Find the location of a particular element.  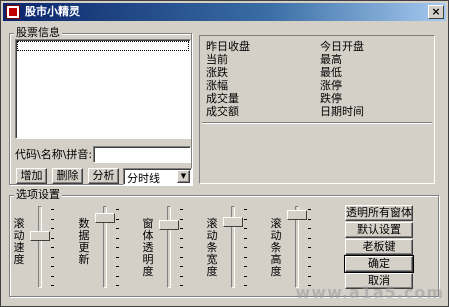

quote-divider is located at coordinates (317, 123).